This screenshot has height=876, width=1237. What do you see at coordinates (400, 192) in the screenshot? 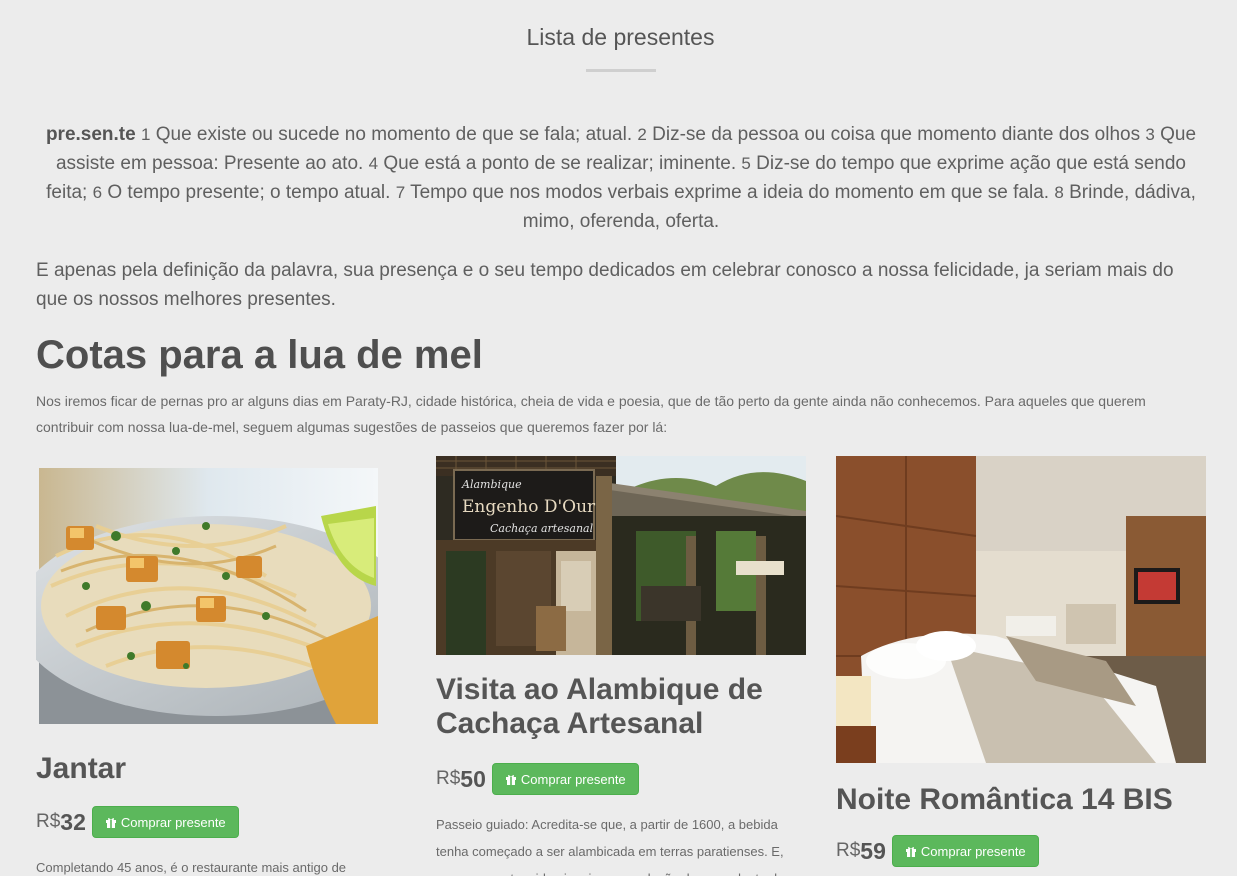
I see `definition-number: 7` at bounding box center [400, 192].